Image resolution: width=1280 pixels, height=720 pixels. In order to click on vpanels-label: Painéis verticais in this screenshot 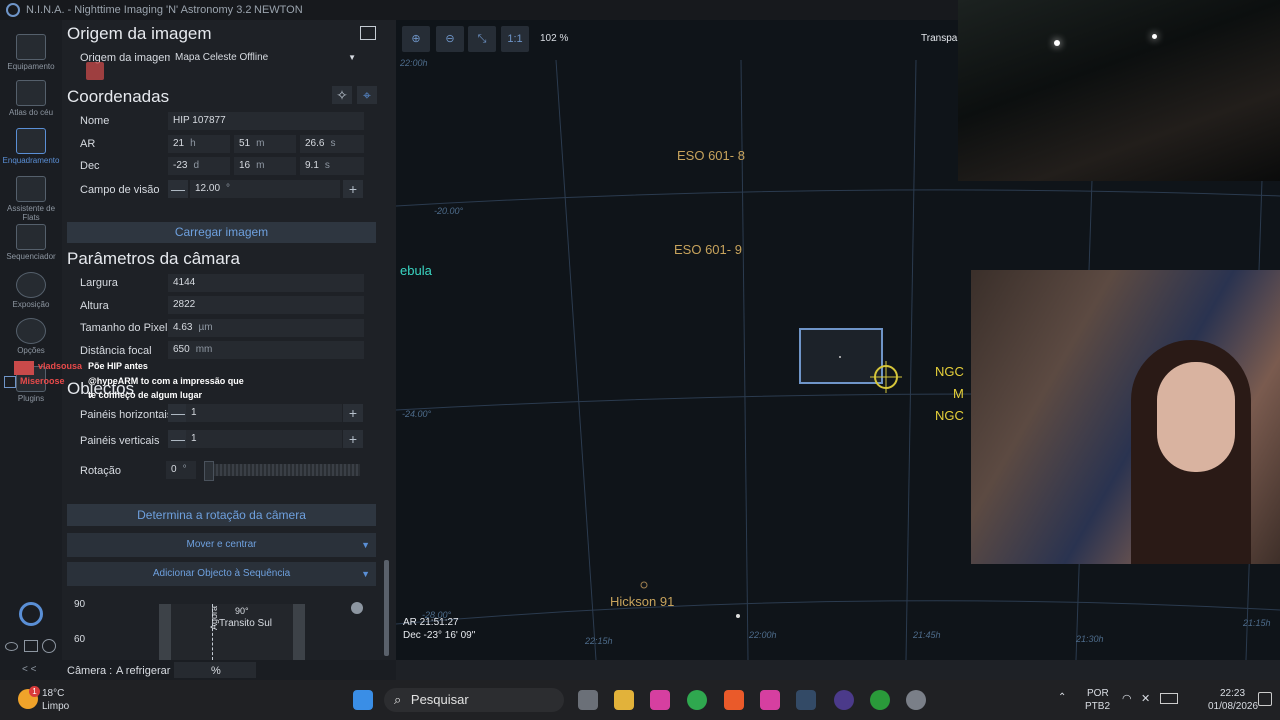, I will do `click(120, 441)`.